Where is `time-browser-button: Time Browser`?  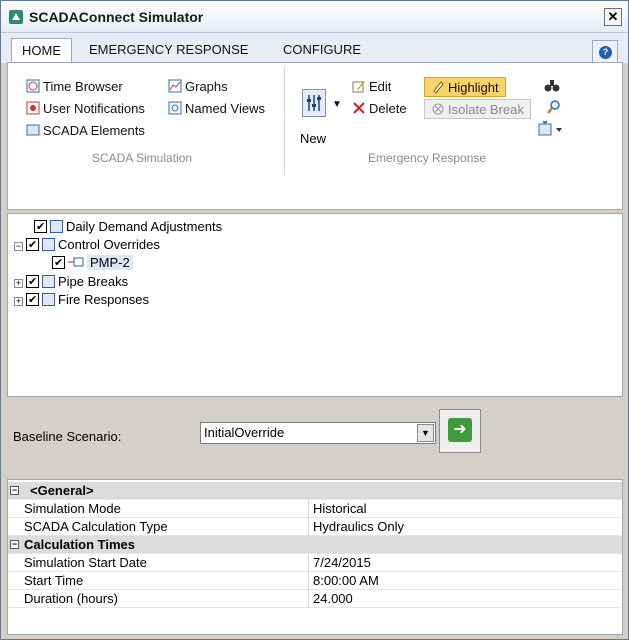 time-browser-button: Time Browser is located at coordinates (74, 87).